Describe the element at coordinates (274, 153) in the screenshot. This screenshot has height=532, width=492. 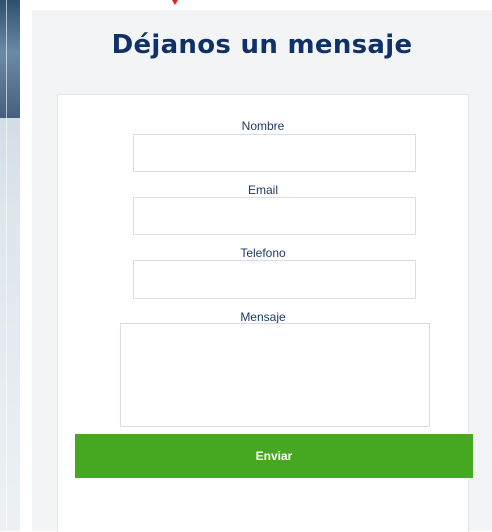
I see `name-input` at that location.